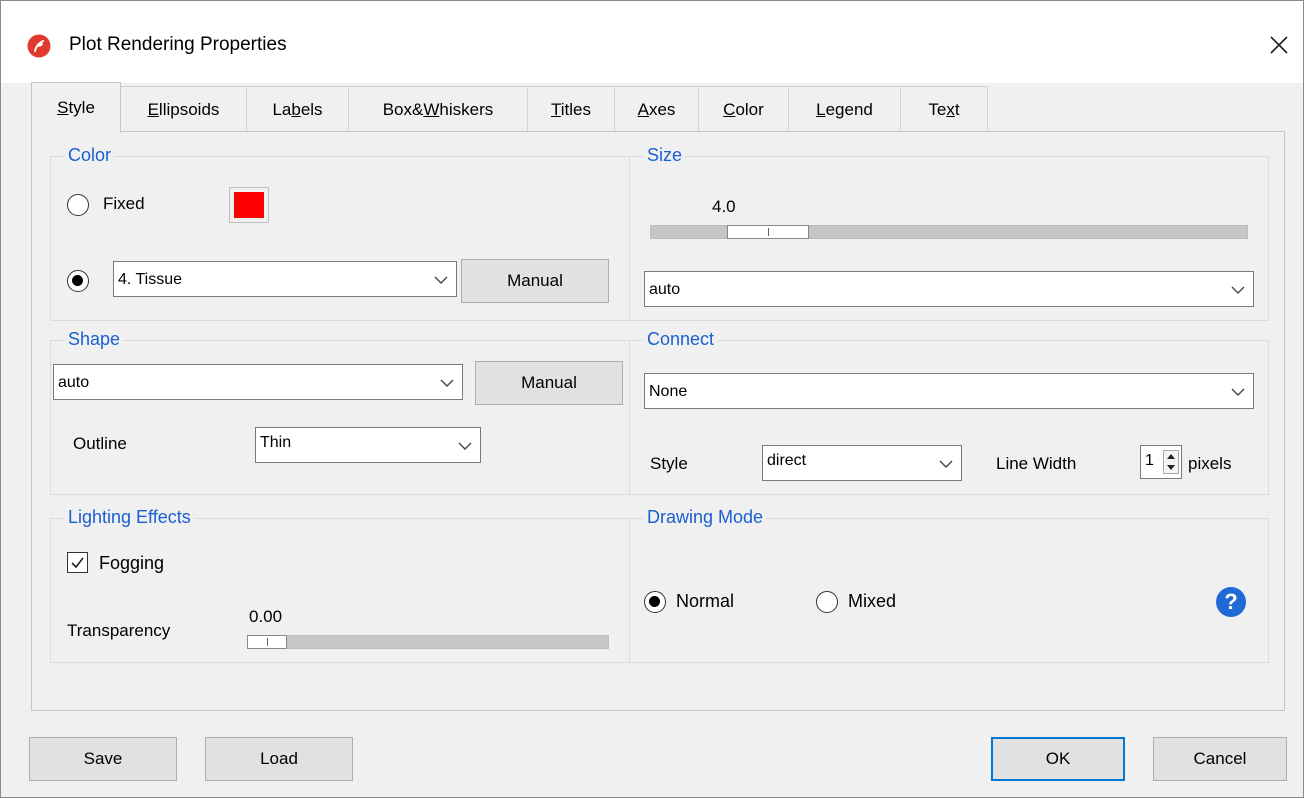 The width and height of the screenshot is (1304, 798). Describe the element at coordinates (724, 206) in the screenshot. I see `size-slider-value: 4.0` at that location.